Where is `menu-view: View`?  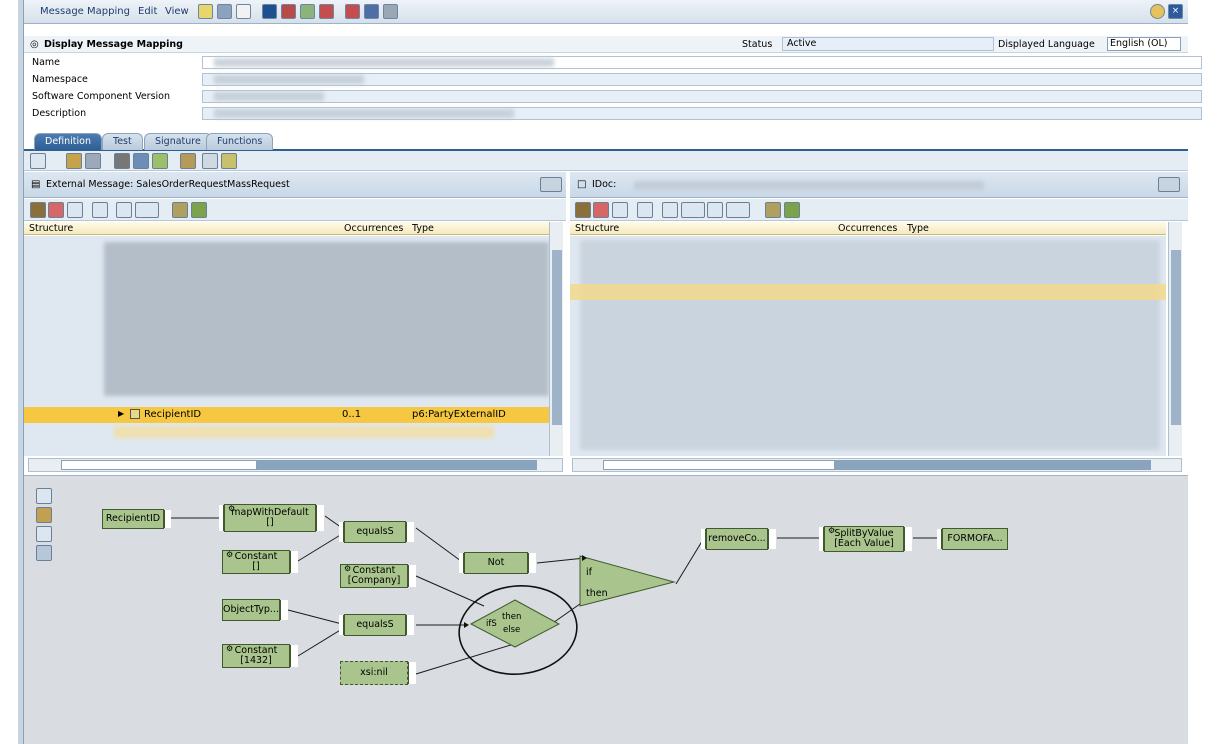
menu-view: View is located at coordinates (177, 11).